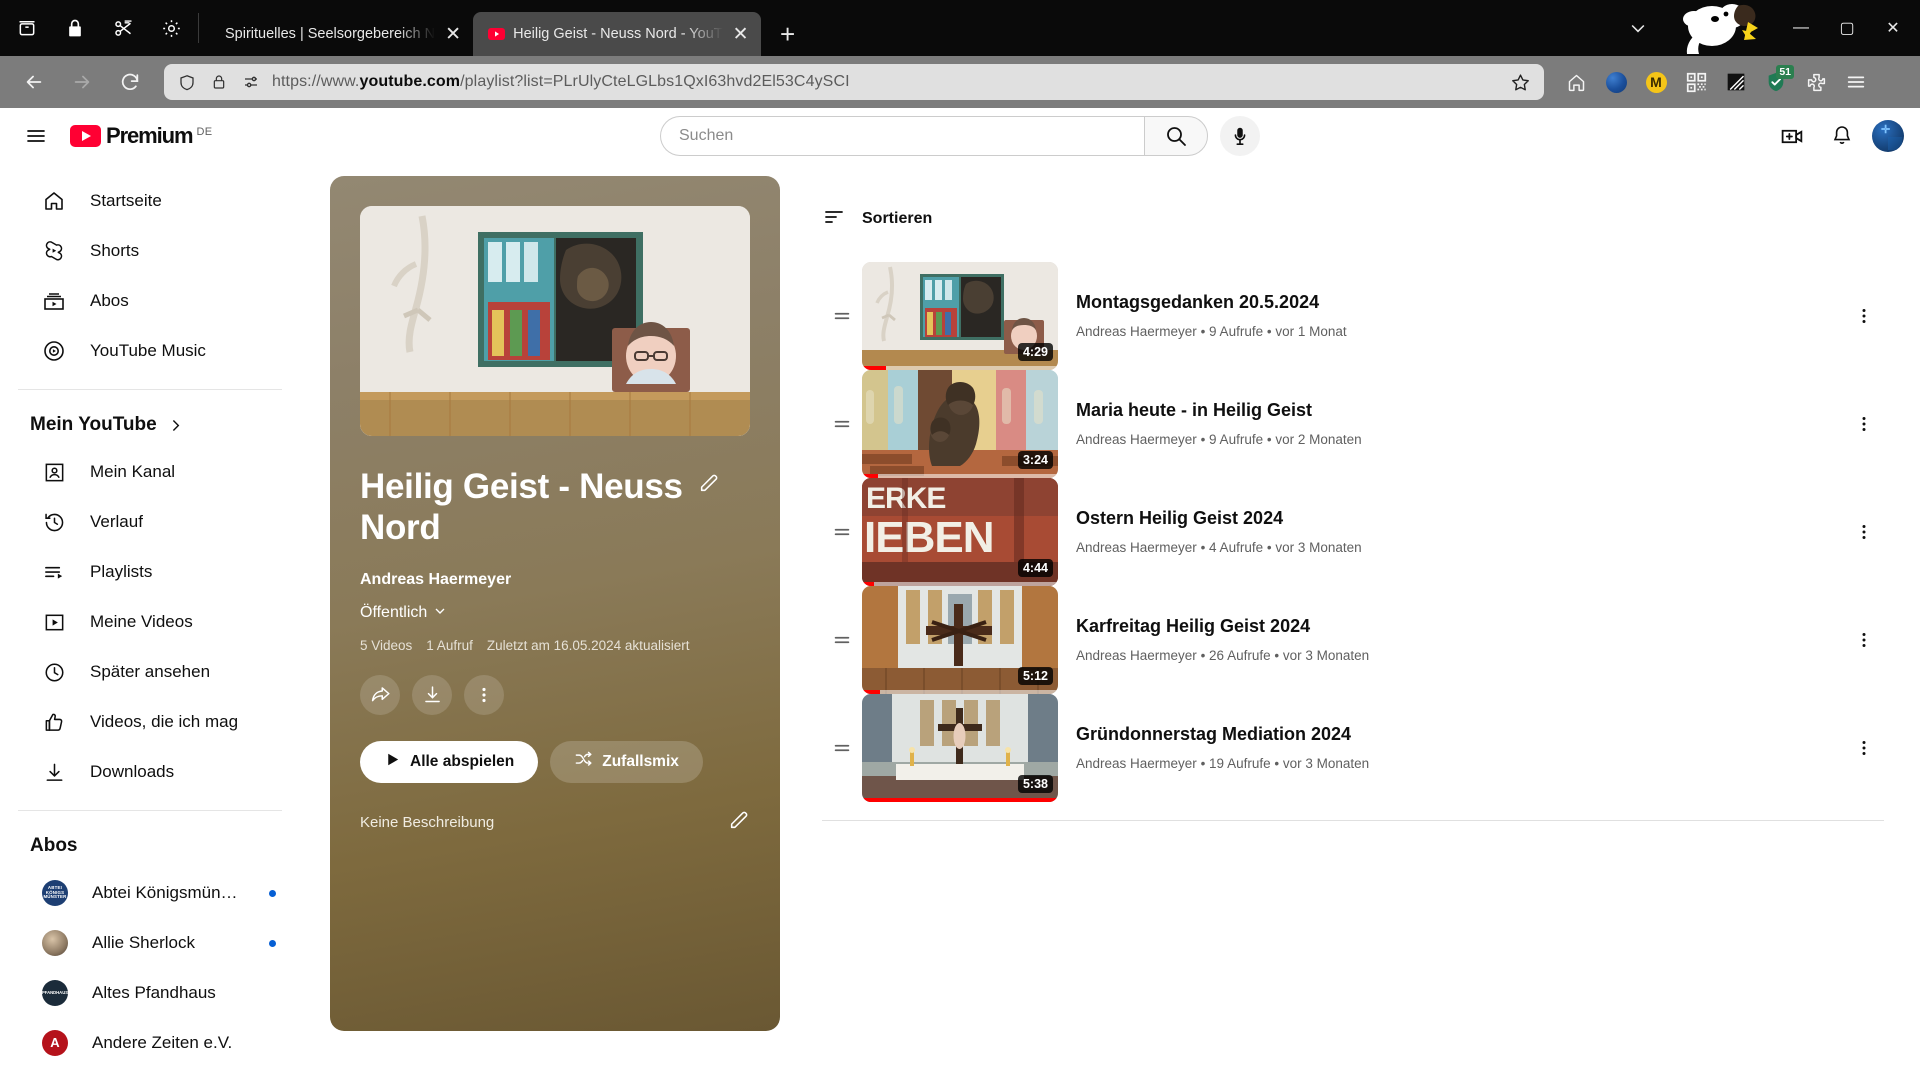  What do you see at coordinates (150, 425) in the screenshot?
I see `sidebar-you-heading: Mein YouTube` at bounding box center [150, 425].